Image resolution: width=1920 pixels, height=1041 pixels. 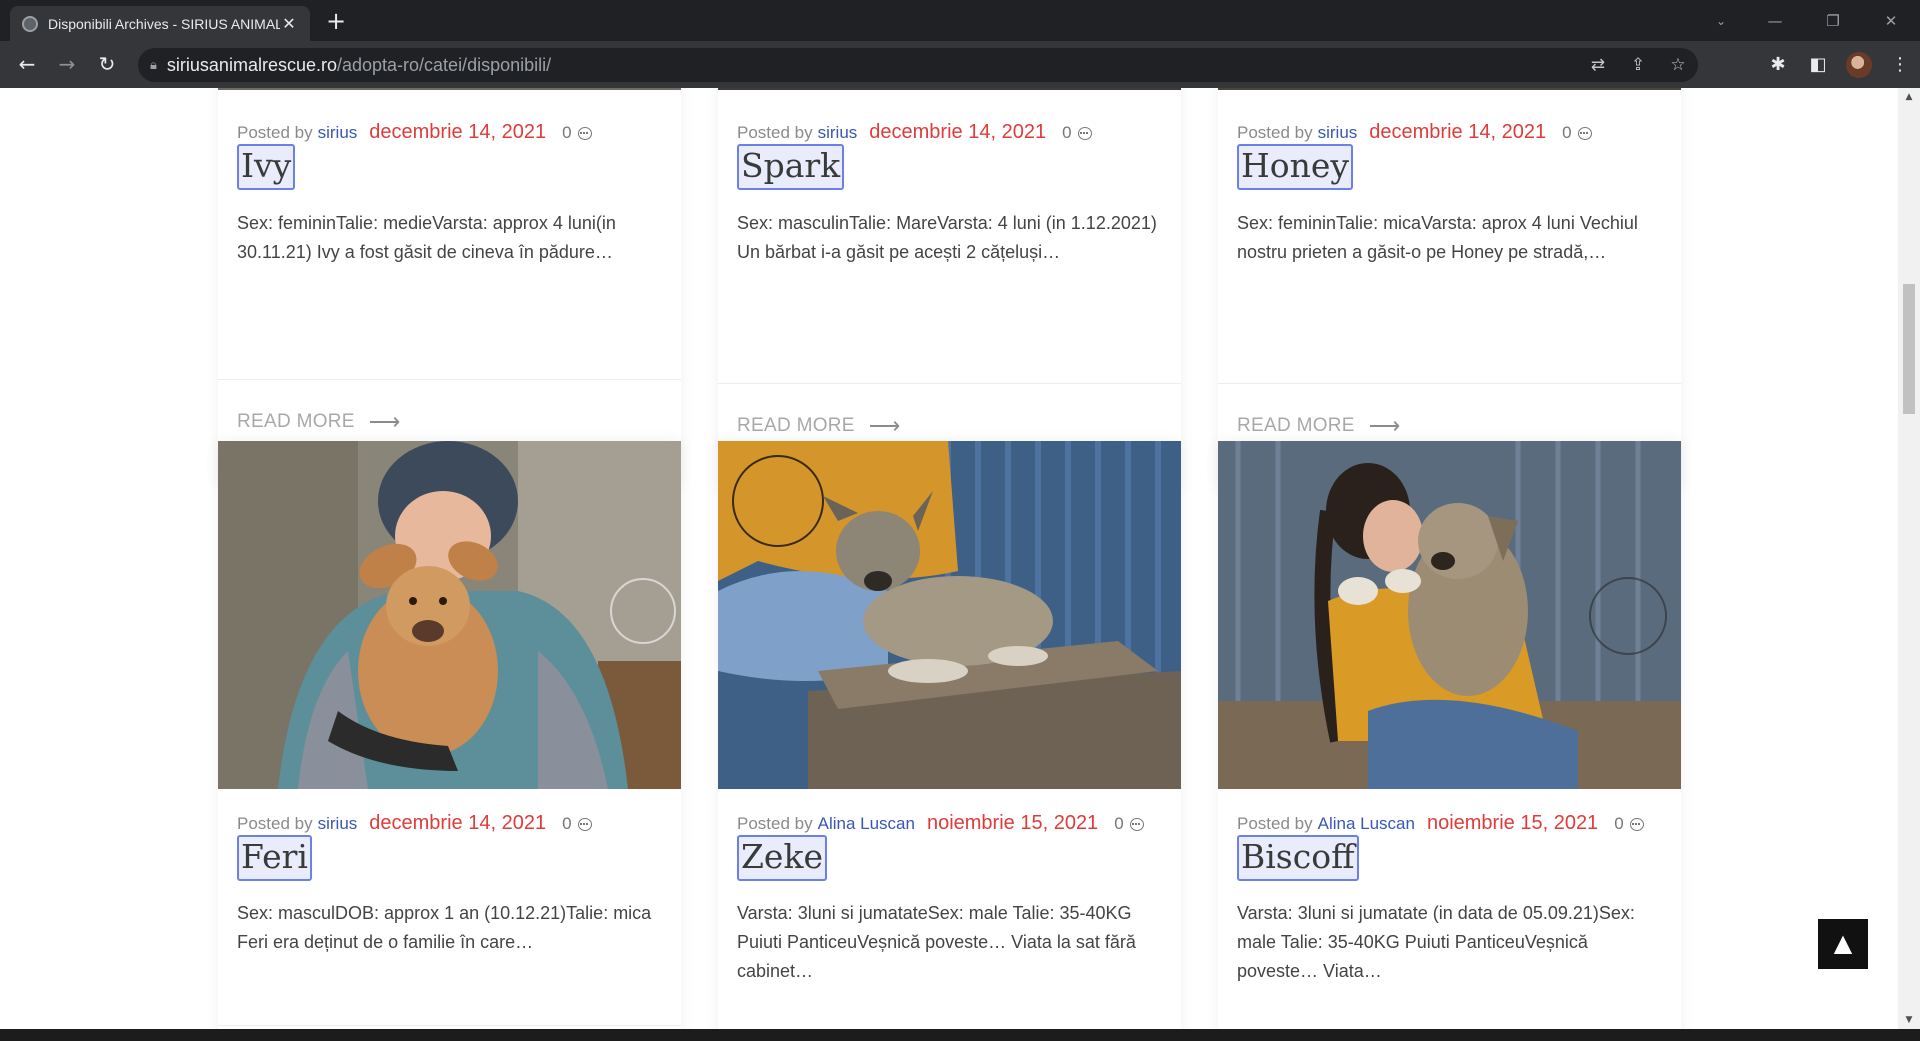 I want to click on post-title: Ivy, so click(x=266, y=167).